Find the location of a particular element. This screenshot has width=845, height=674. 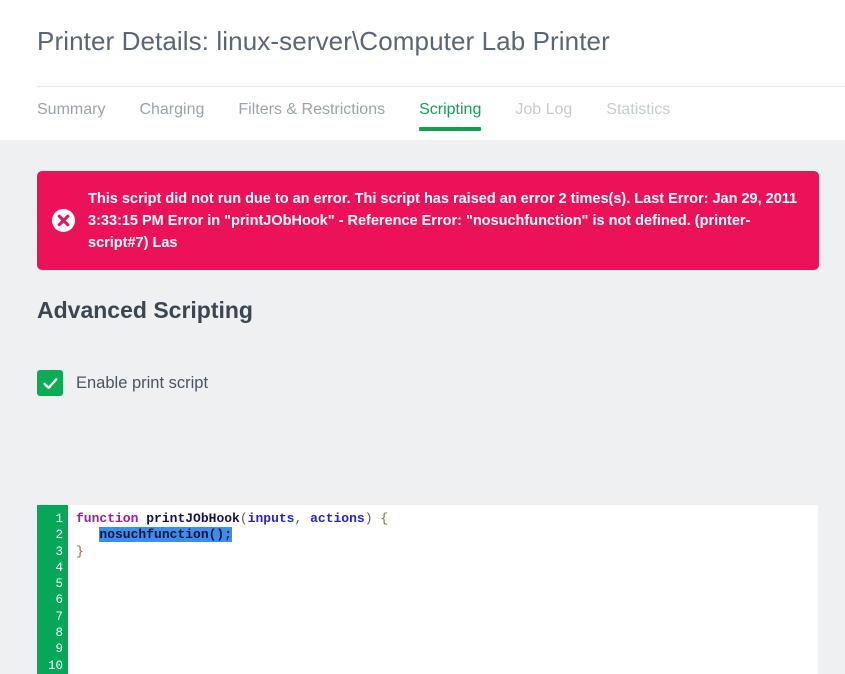

editor-token: ) is located at coordinates (372, 518).